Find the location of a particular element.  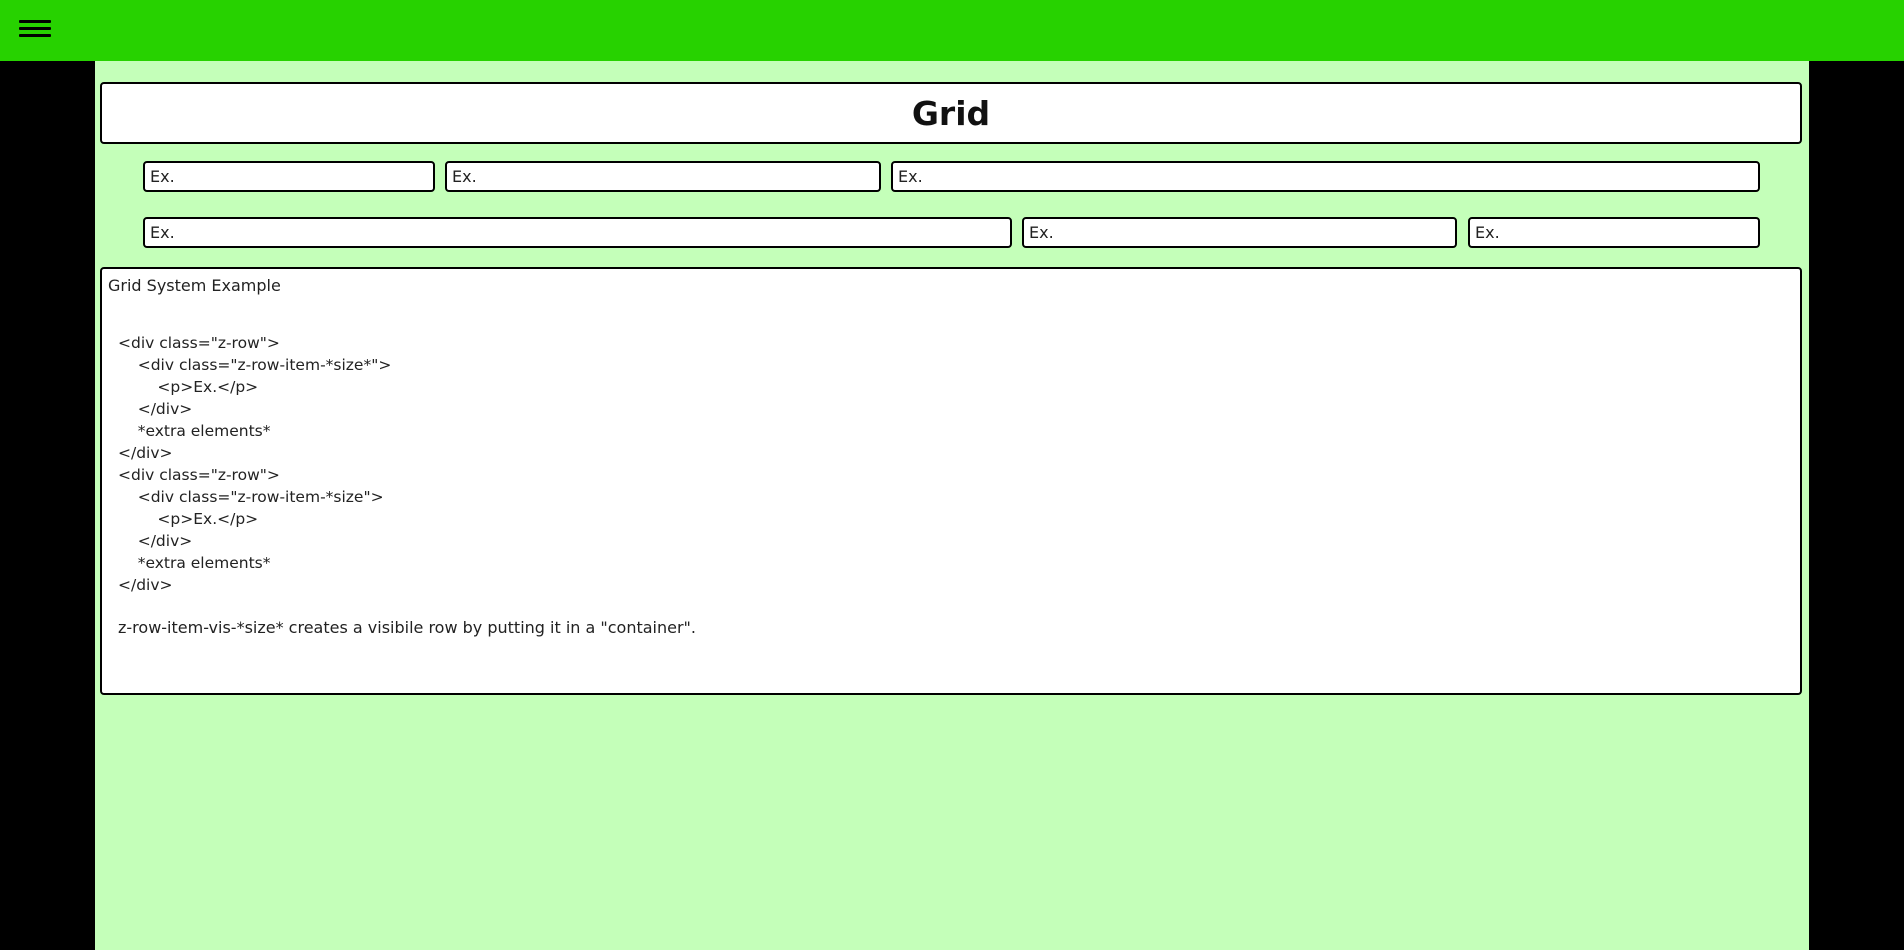

grid-row-1-item-3: Ex. is located at coordinates (1325, 176).